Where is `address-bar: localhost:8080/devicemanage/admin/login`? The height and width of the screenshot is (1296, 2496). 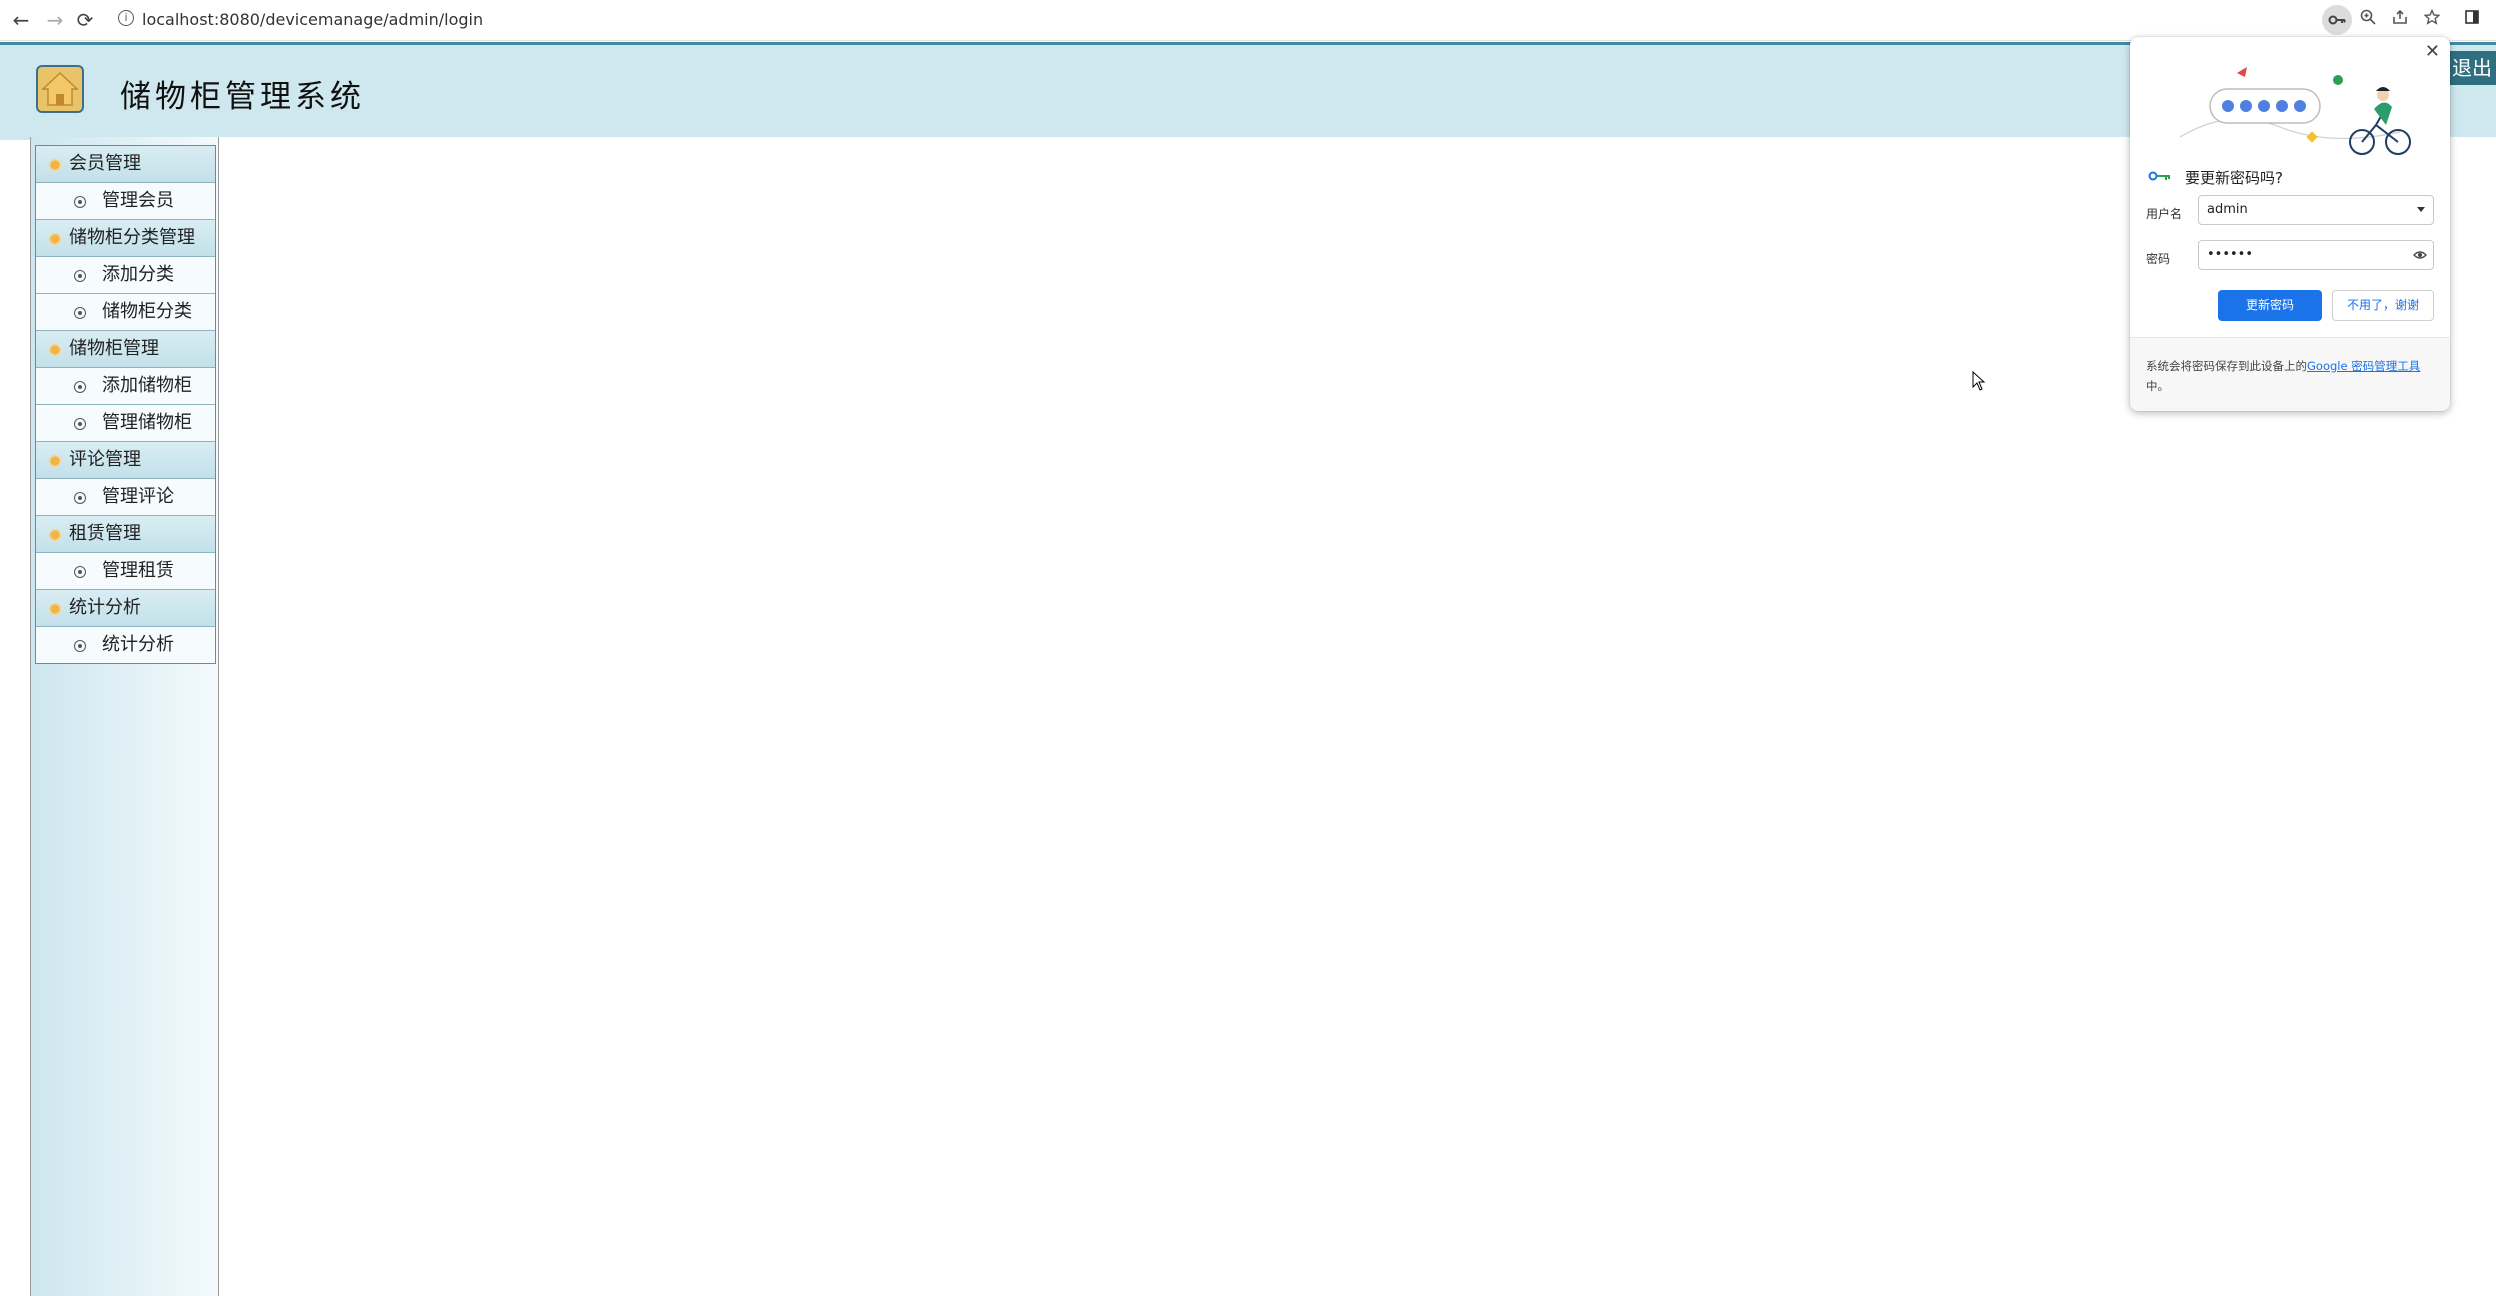
address-bar: localhost:8080/devicemanage/admin/login is located at coordinates (312, 19).